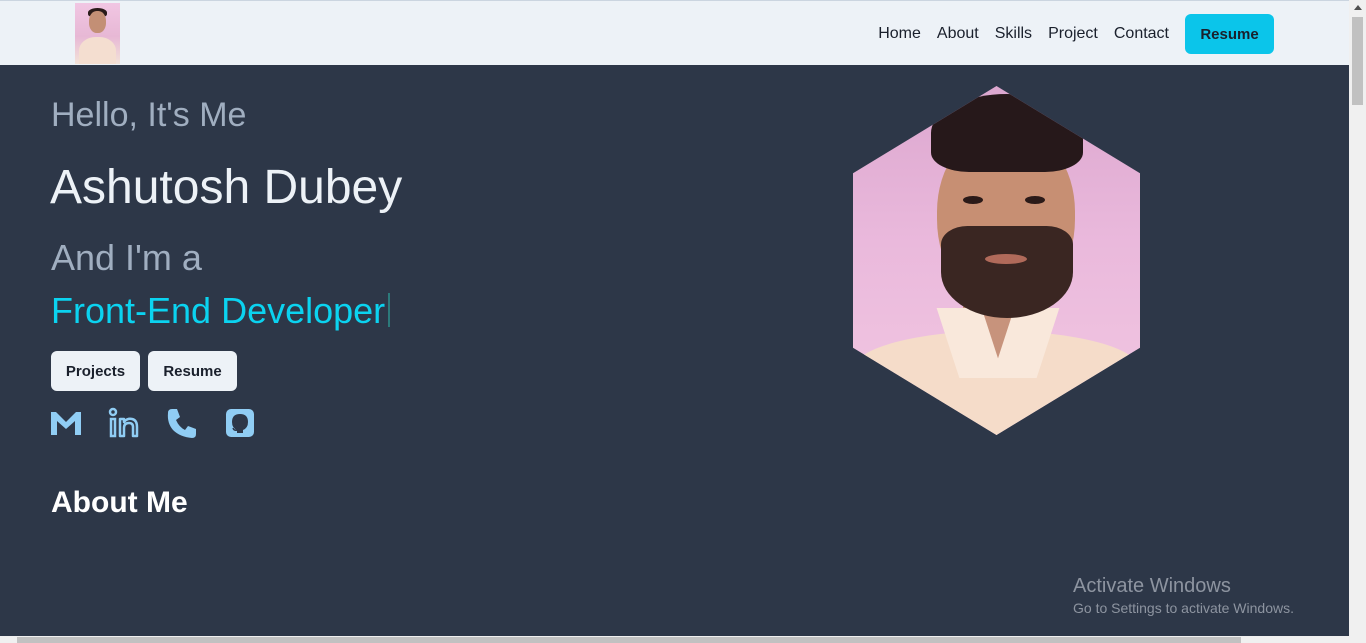  What do you see at coordinates (226, 187) in the screenshot?
I see `hero-name: Ashutosh Dubey` at bounding box center [226, 187].